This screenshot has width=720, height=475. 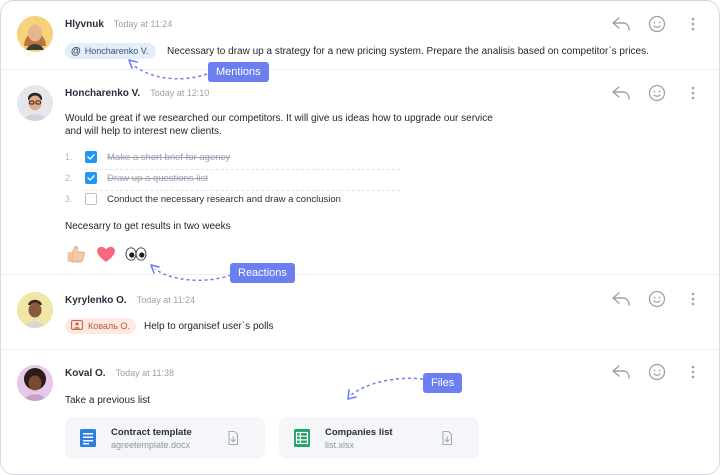 What do you see at coordinates (262, 273) in the screenshot?
I see `reactions-callout: Reactions` at bounding box center [262, 273].